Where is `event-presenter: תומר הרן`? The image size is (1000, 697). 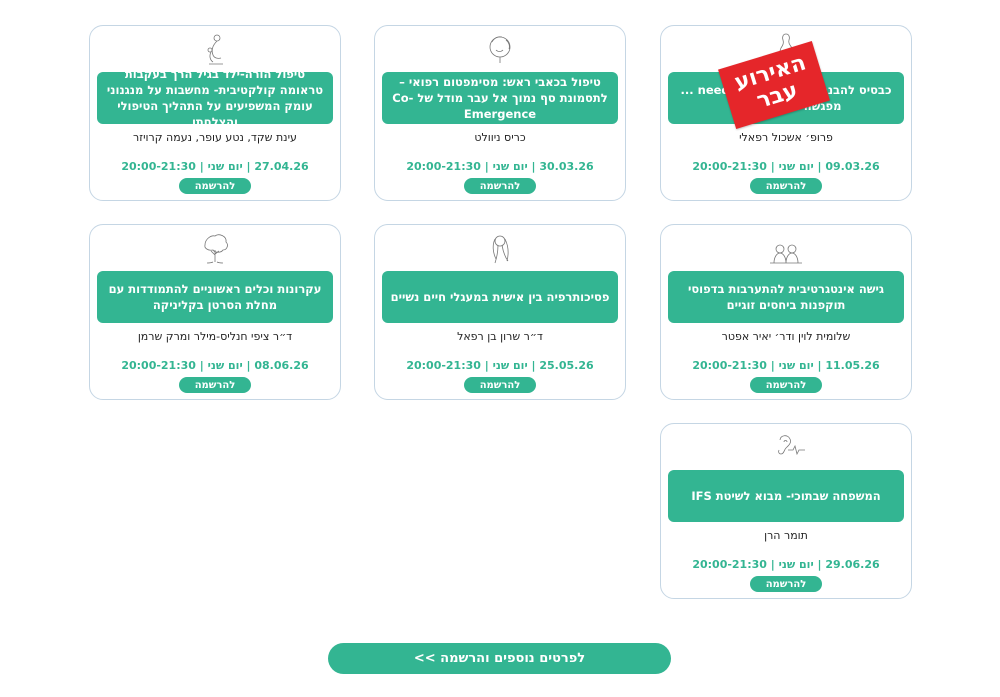 event-presenter: תומר הרן is located at coordinates (786, 535).